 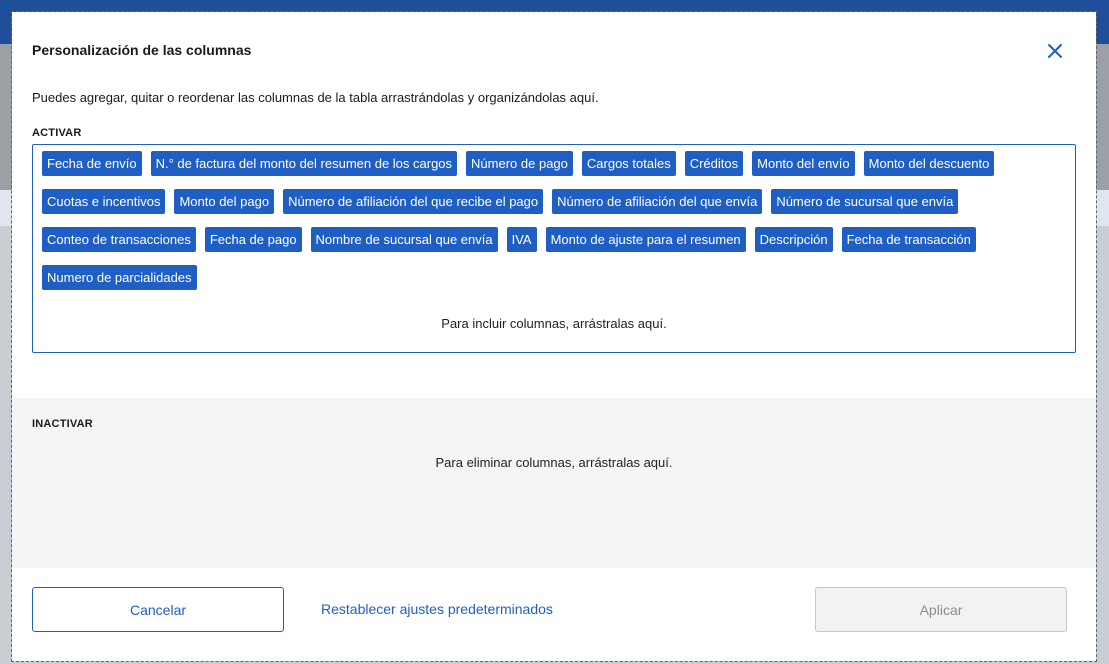 What do you see at coordinates (119, 277) in the screenshot?
I see `column-chip: Numero de parcialidades` at bounding box center [119, 277].